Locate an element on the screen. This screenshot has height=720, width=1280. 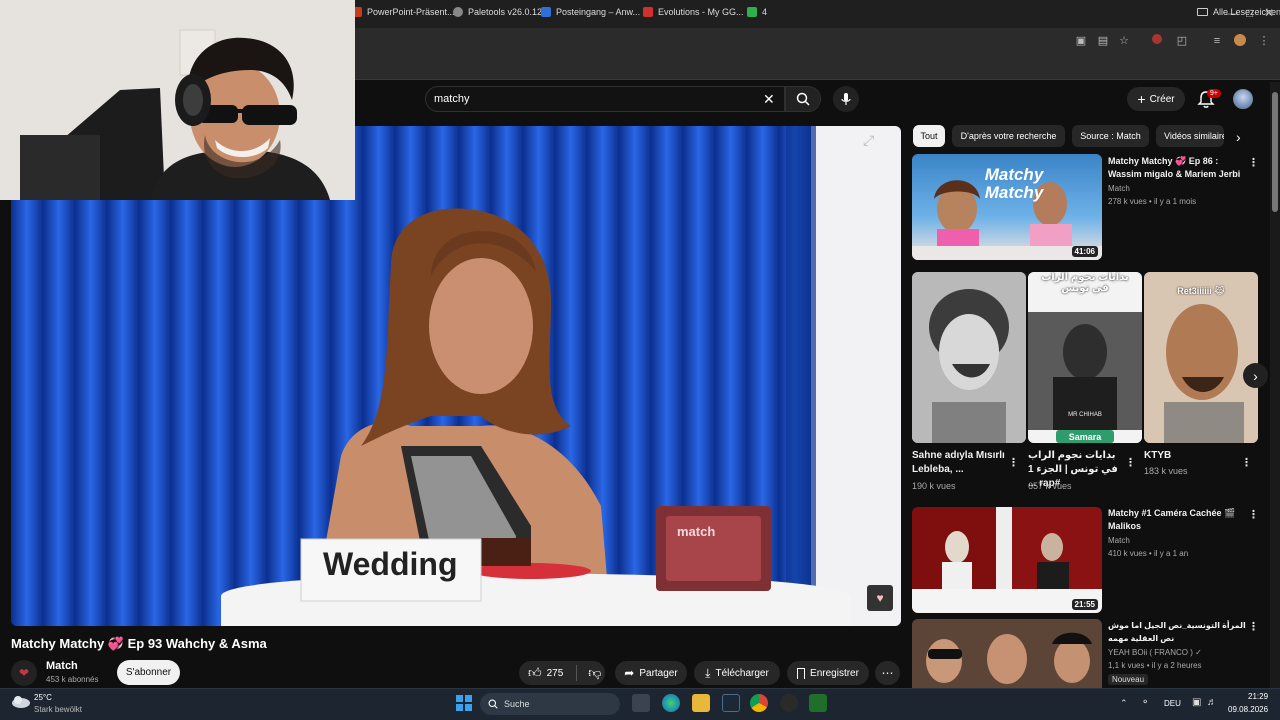
evolutions-icon is located at coordinates (648, 12).